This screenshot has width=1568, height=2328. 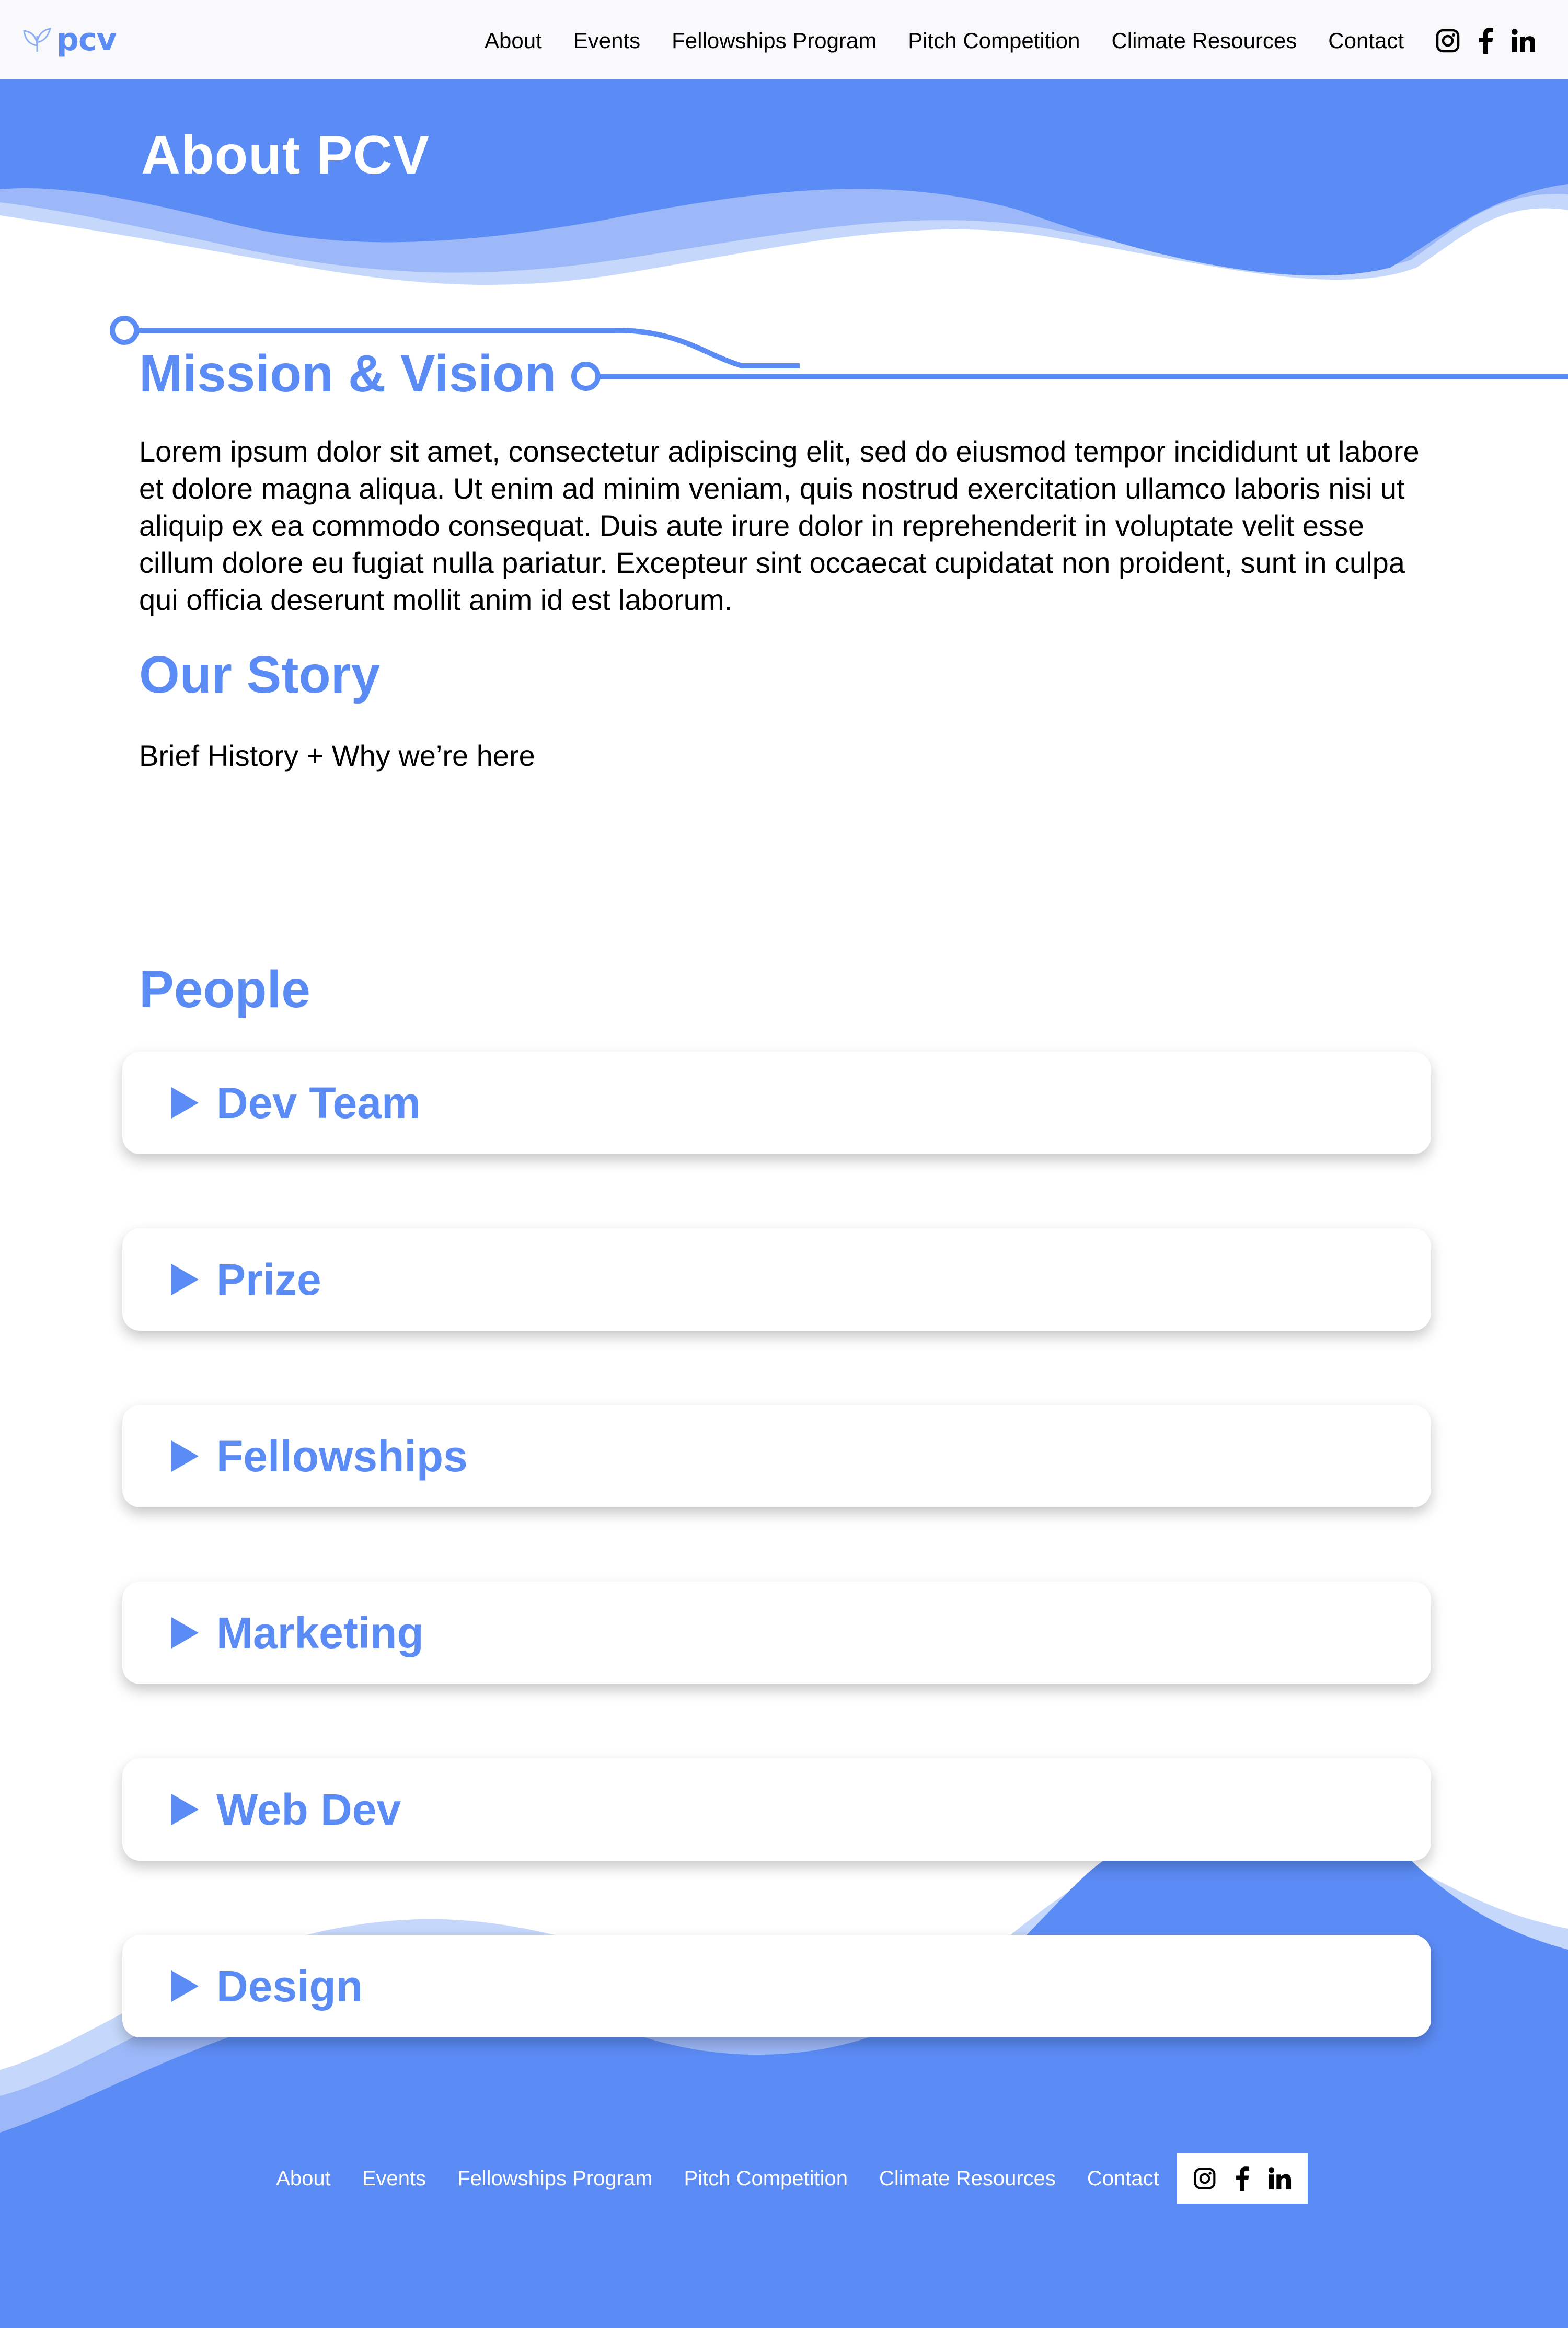 I want to click on footer-social-icons, so click(x=1242, y=2178).